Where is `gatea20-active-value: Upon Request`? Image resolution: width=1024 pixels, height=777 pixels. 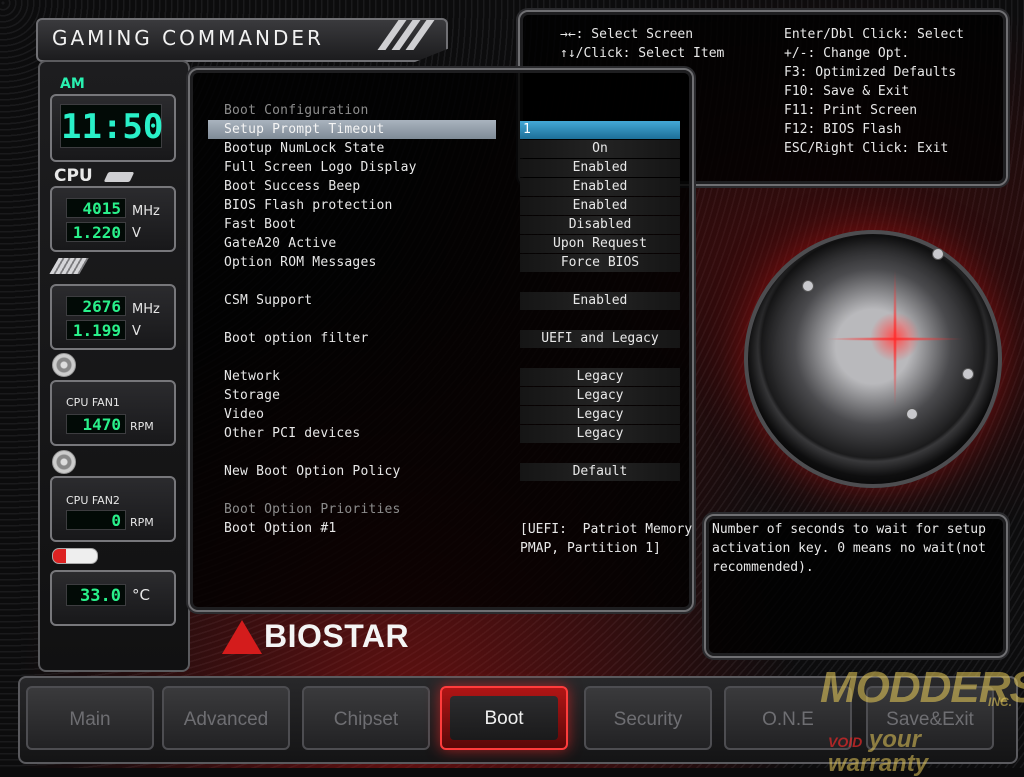 gatea20-active-value: Upon Request is located at coordinates (600, 244).